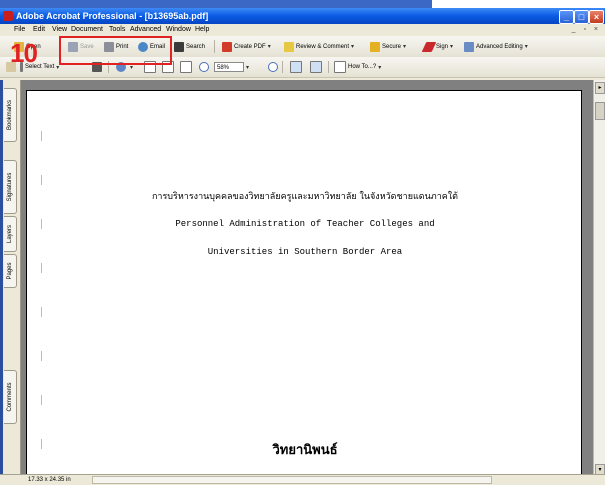 This screenshot has height=485, width=605. Describe the element at coordinates (302, 4) in the screenshot. I see `top-strip` at that location.